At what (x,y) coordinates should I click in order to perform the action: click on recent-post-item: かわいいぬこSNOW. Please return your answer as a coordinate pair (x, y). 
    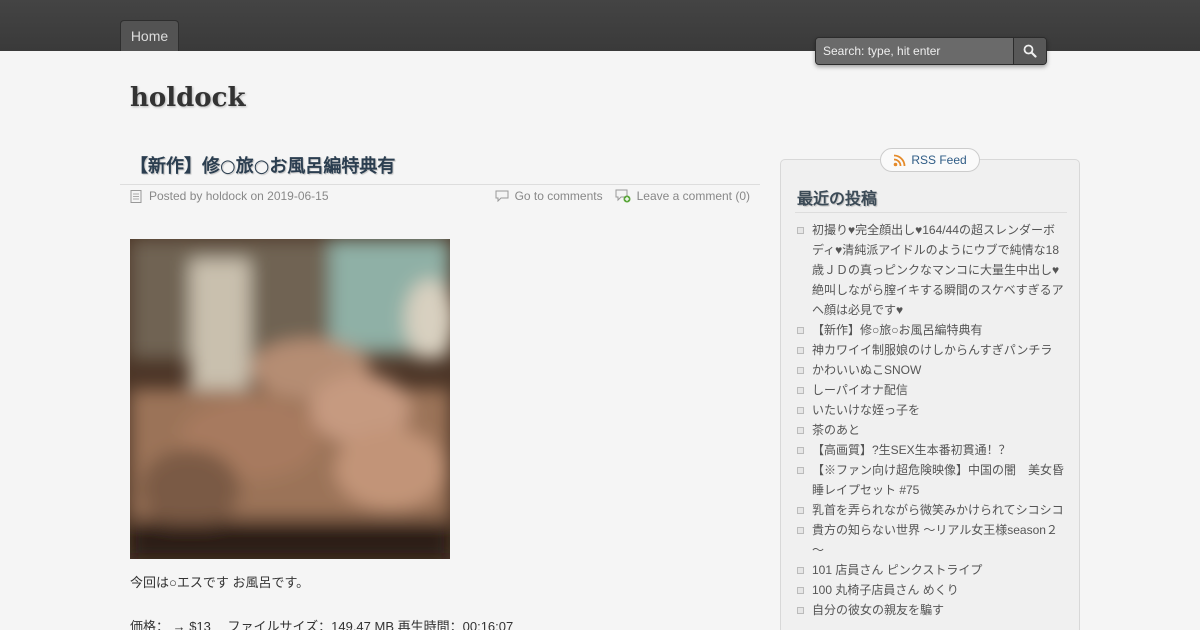
    Looking at the image, I should click on (930, 370).